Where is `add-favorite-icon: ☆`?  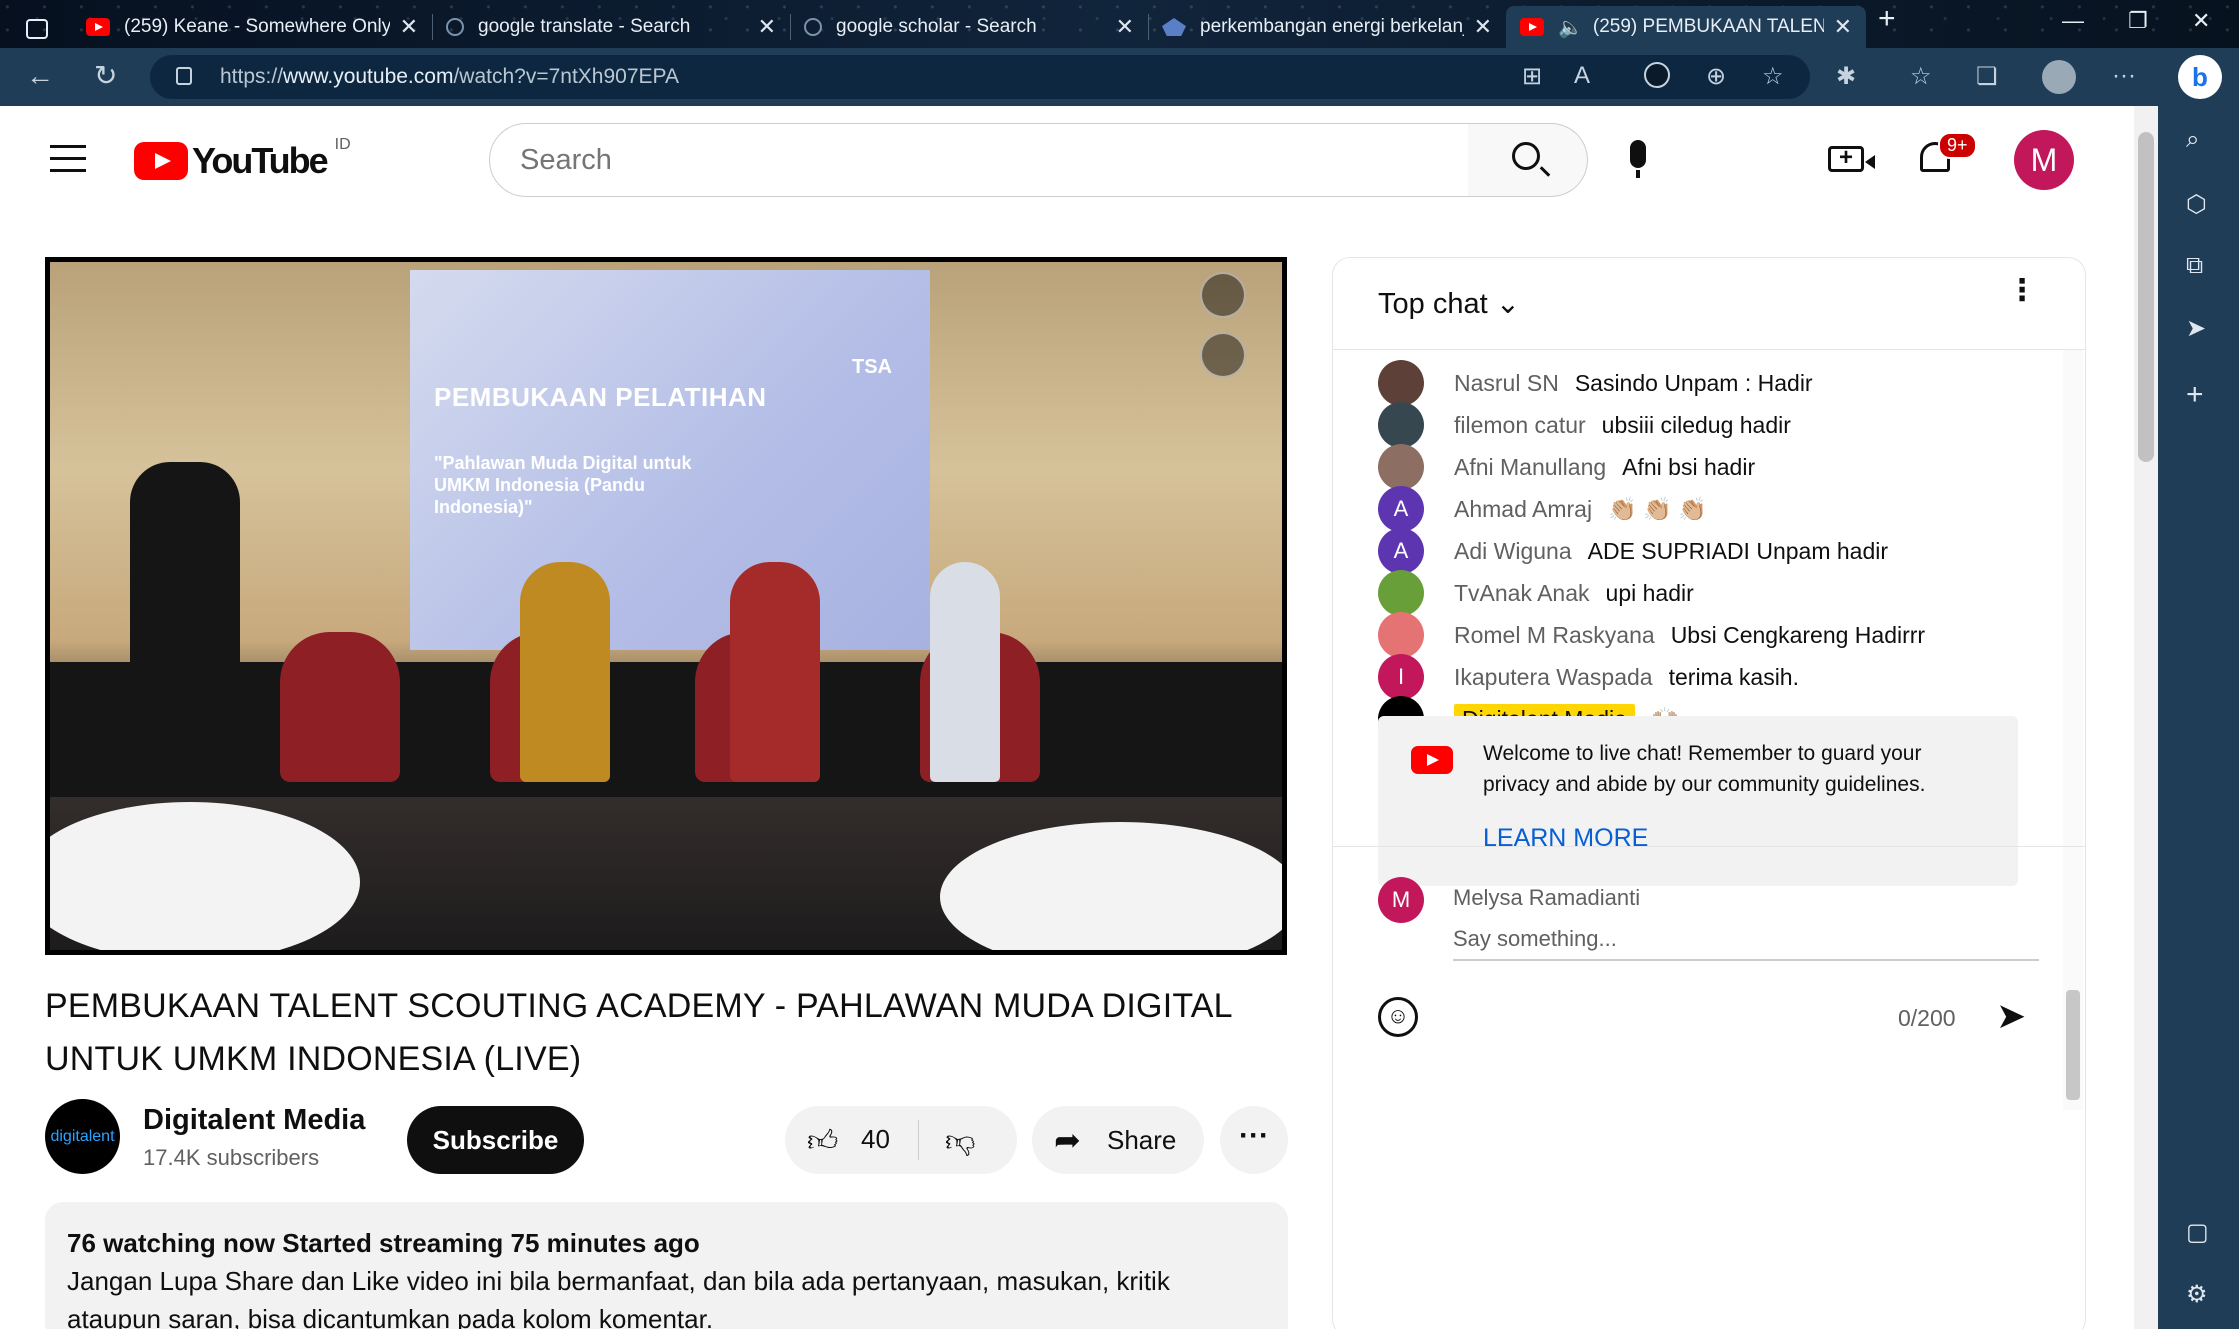 add-favorite-icon: ☆ is located at coordinates (1773, 76).